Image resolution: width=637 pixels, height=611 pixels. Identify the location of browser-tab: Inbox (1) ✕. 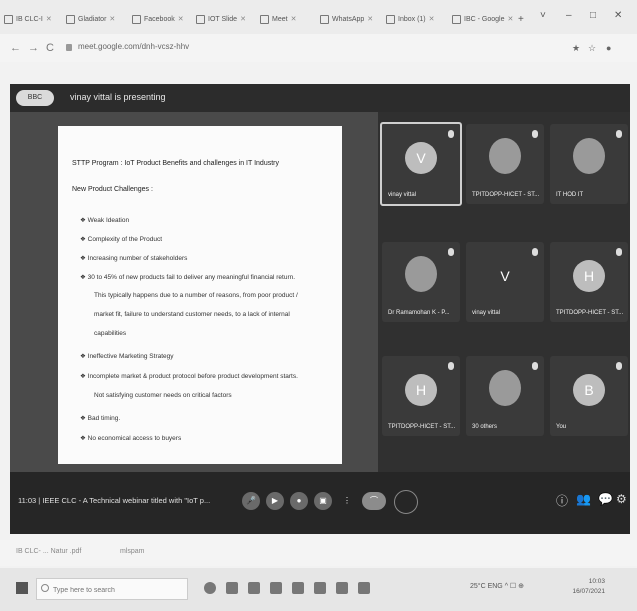
(417, 20).